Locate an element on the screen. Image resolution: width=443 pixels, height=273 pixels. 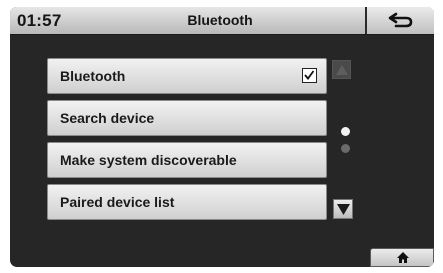
title-bar: 01:57 Bluetooth is located at coordinates (222, 21).